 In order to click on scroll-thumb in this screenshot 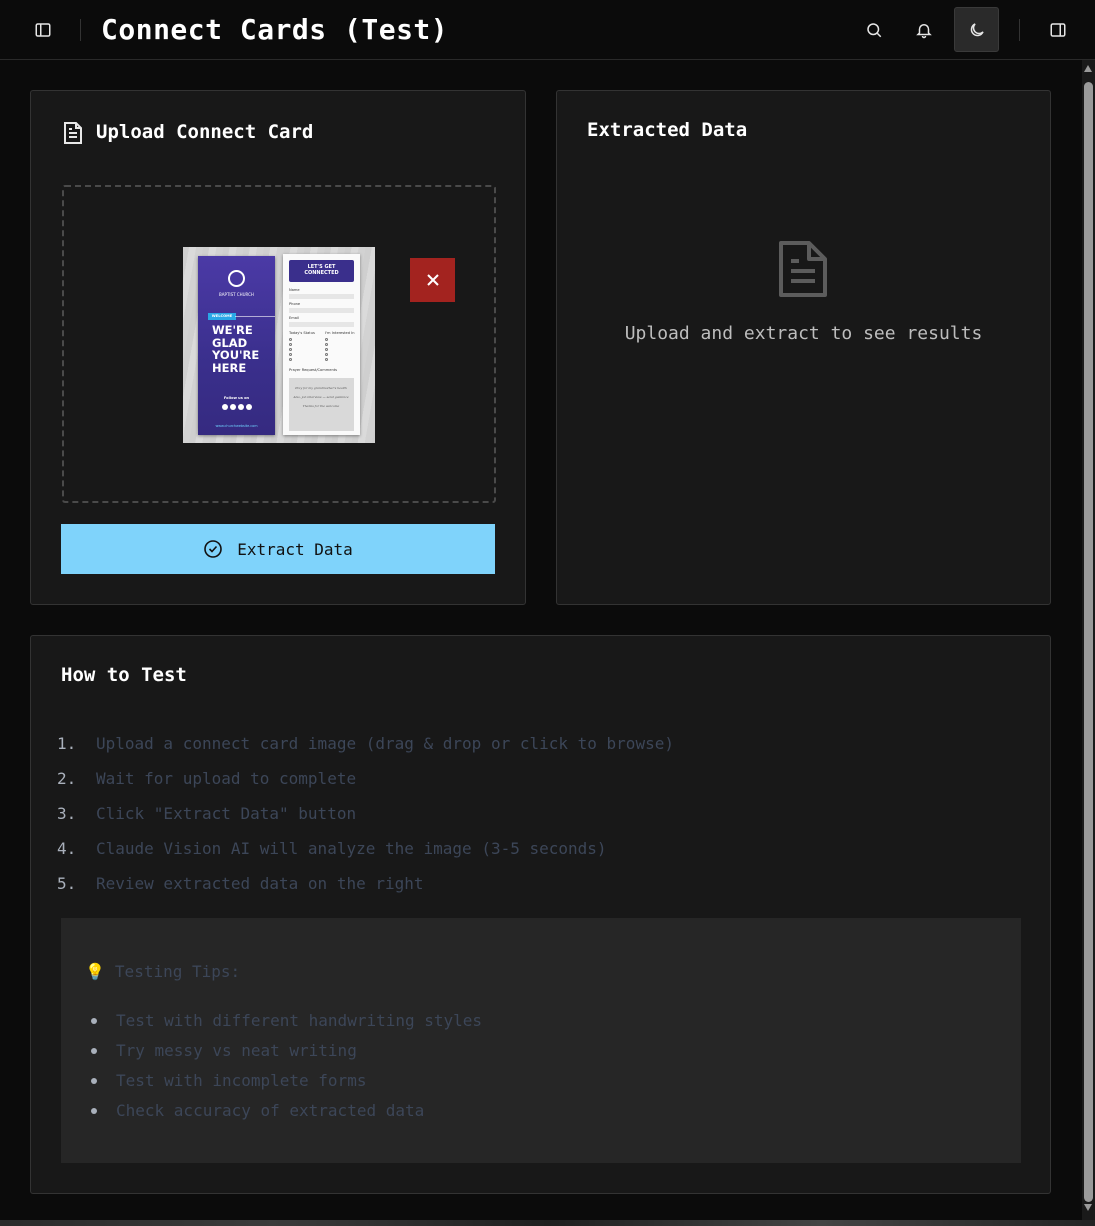, I will do `click(1088, 642)`.